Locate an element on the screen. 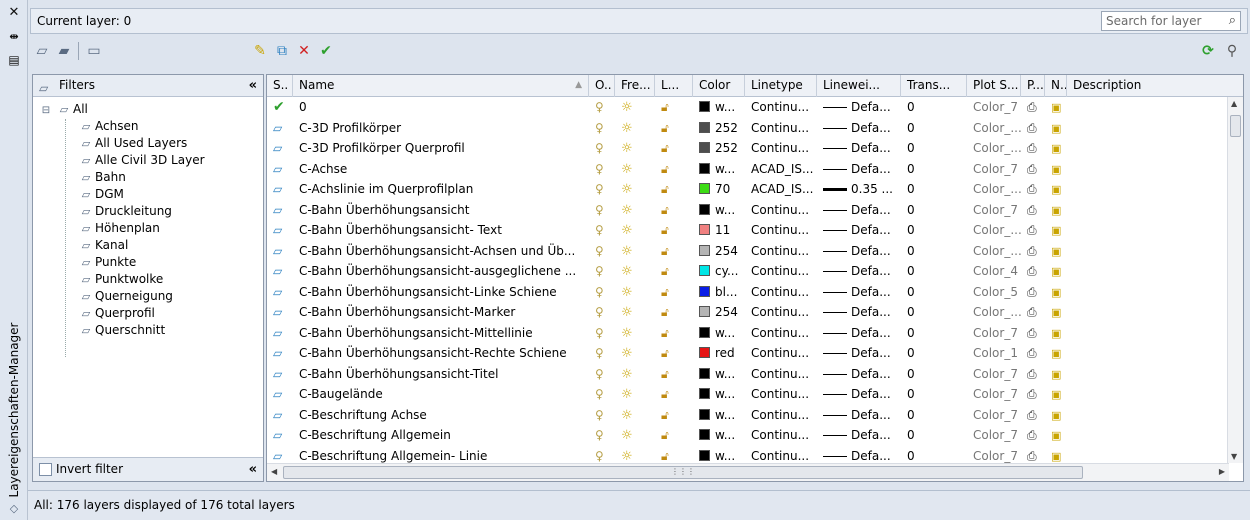 This screenshot has width=1250, height=520. scroll-down-icon: ▼ is located at coordinates (1234, 456).